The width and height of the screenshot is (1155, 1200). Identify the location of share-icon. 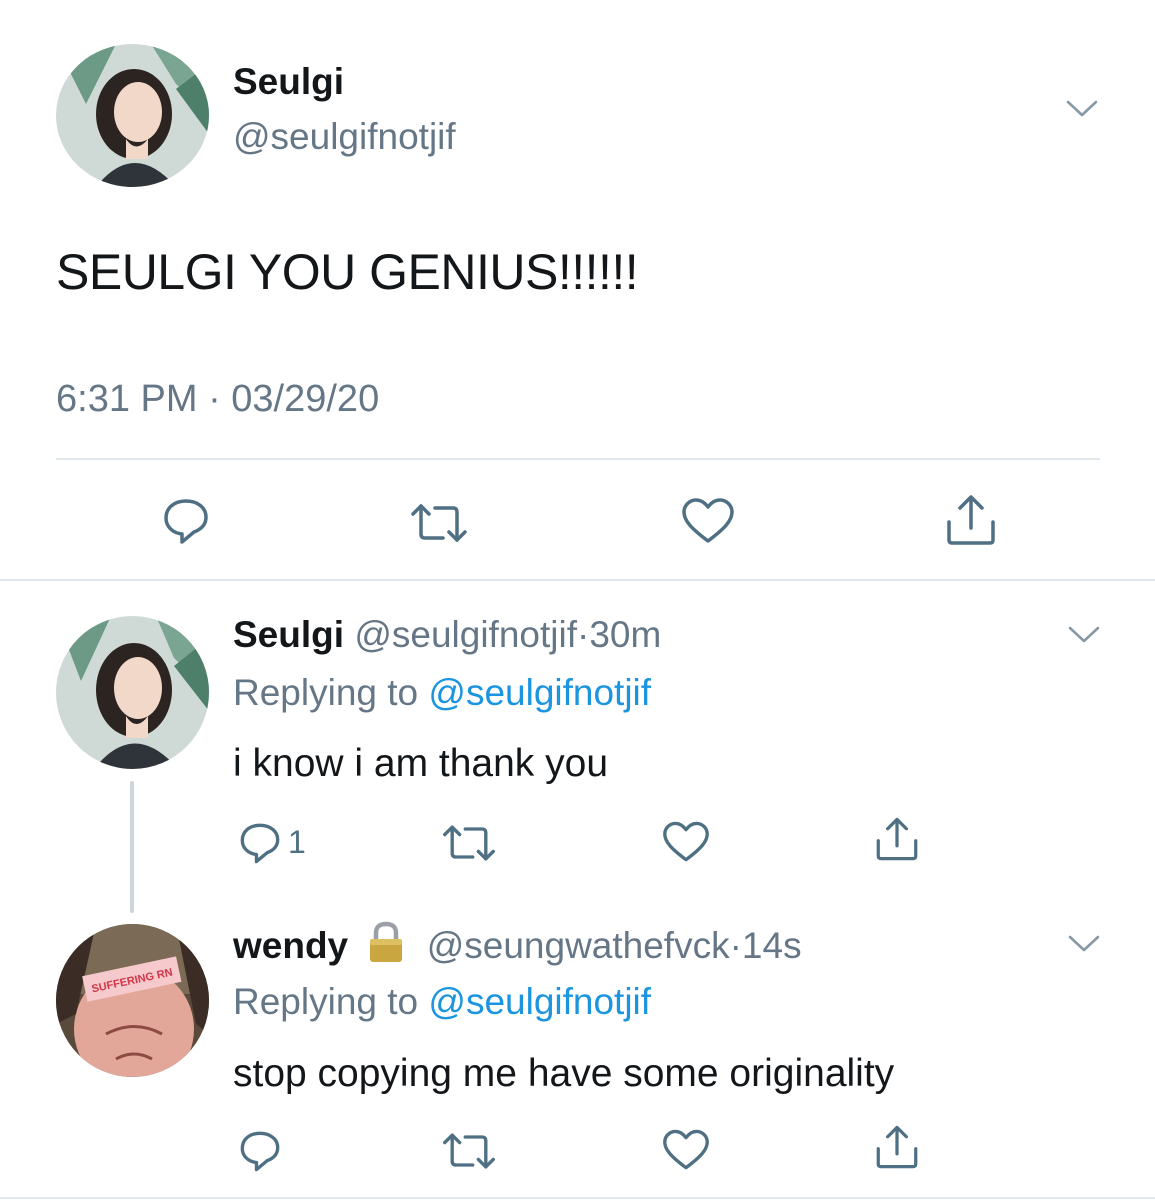
(971, 520).